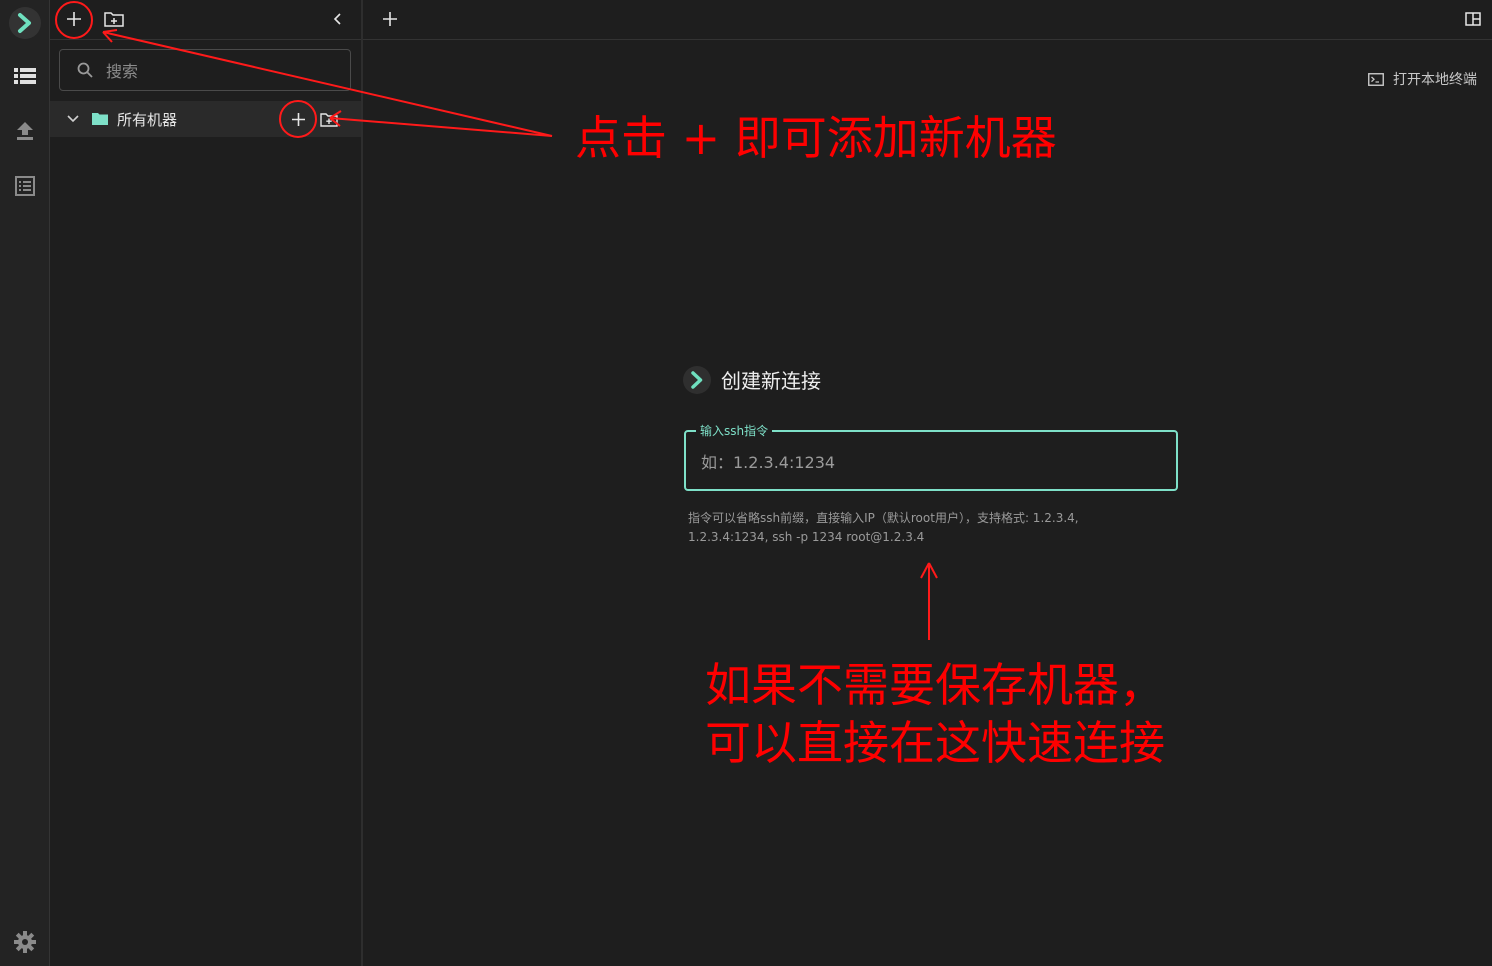 The width and height of the screenshot is (1492, 966). What do you see at coordinates (147, 120) in the screenshot?
I see `tree-item-label: 所有机器` at bounding box center [147, 120].